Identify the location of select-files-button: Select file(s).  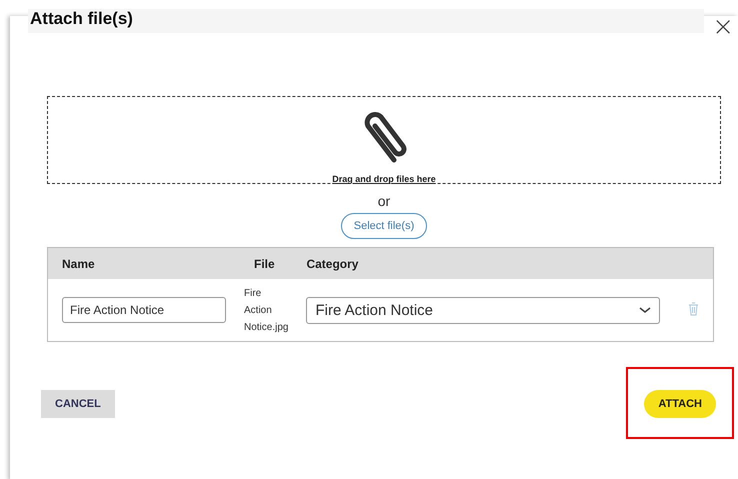
(384, 226).